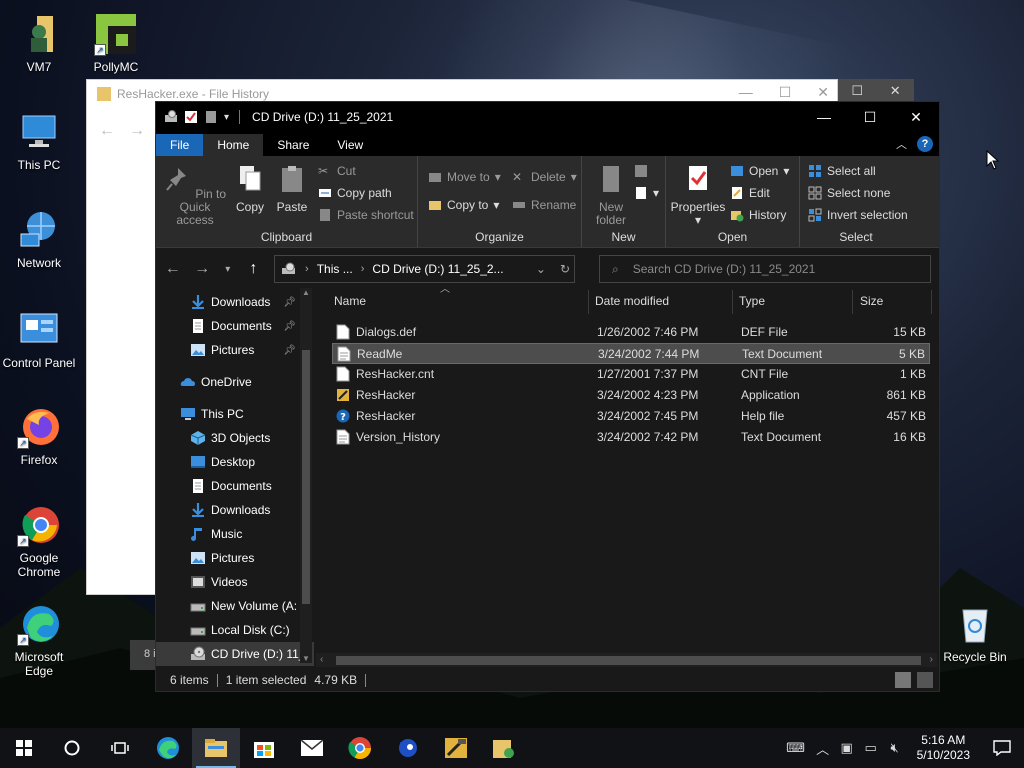 The image size is (1024, 768). What do you see at coordinates (903, 680) in the screenshot?
I see `details-view-icon` at bounding box center [903, 680].